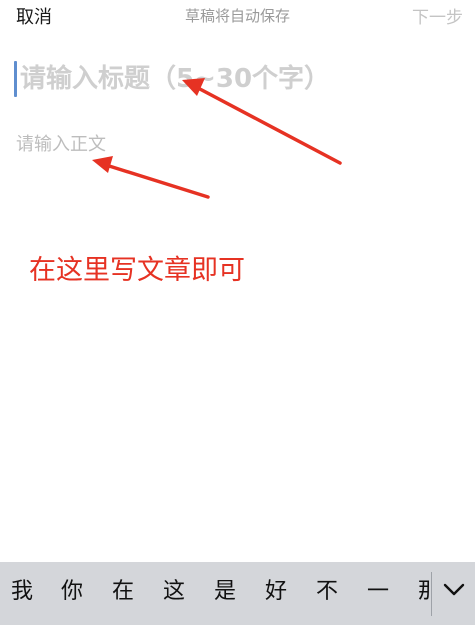 The height and width of the screenshot is (625, 475). I want to click on chevron-down-icon, so click(454, 589).